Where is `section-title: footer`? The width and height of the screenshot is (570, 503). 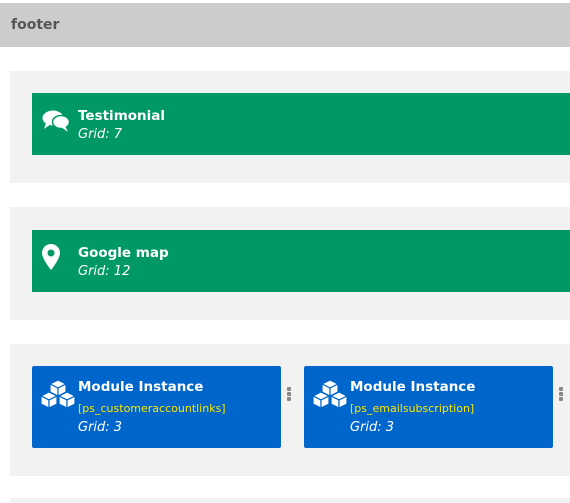
section-title: footer is located at coordinates (35, 25).